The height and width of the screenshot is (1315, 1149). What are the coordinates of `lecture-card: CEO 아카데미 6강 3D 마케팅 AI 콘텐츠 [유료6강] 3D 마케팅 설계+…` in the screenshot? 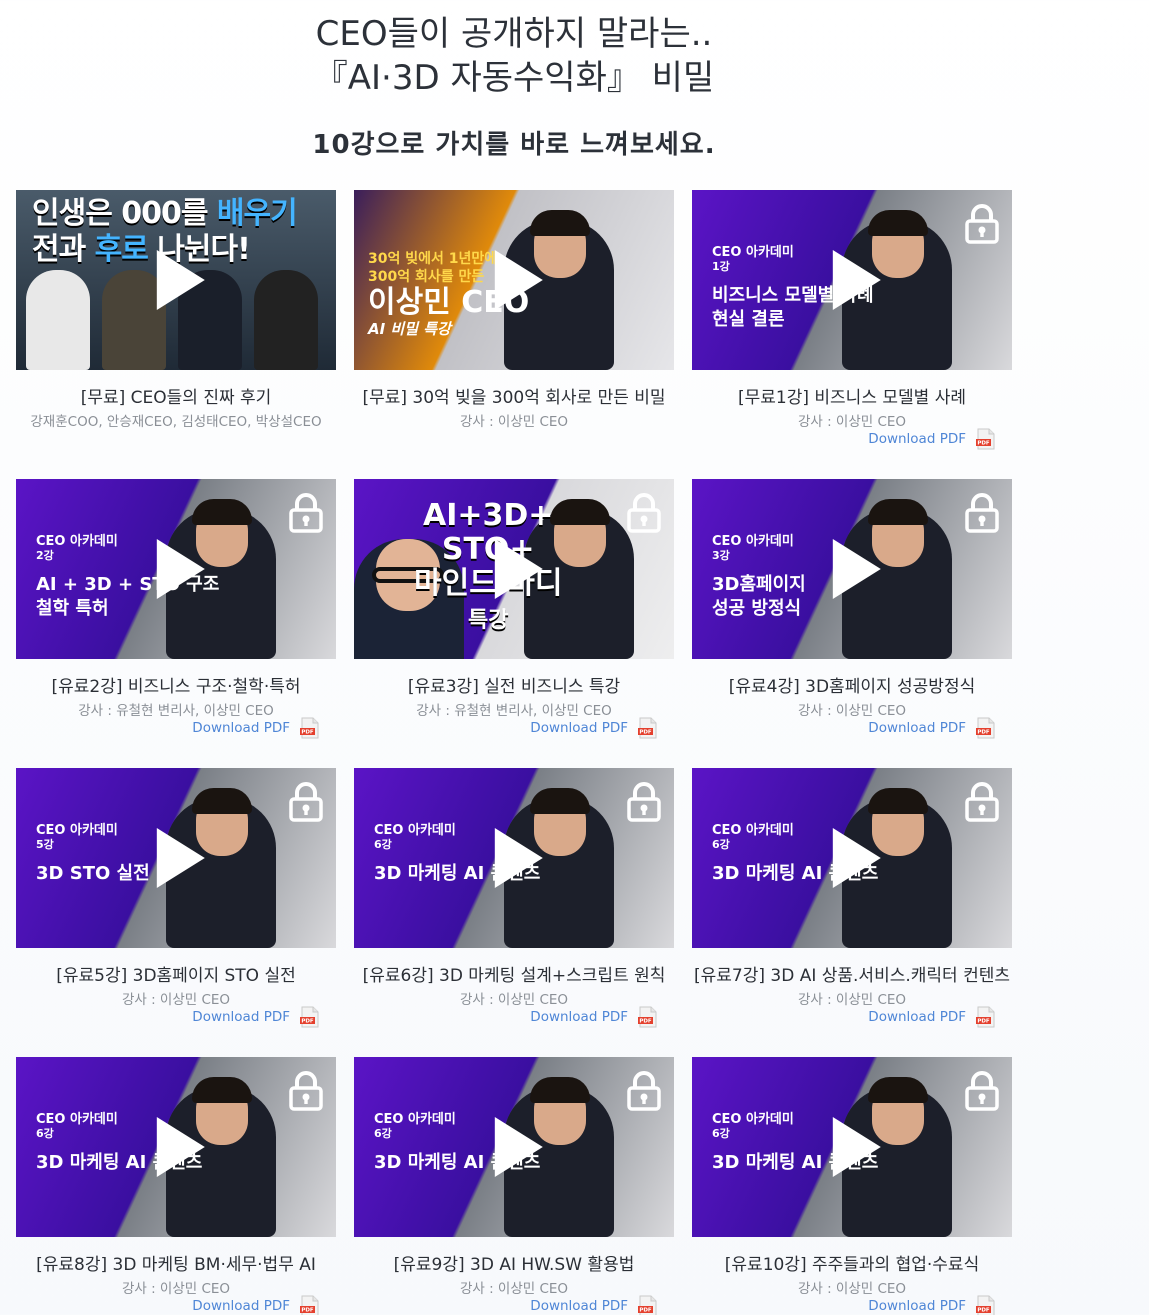 It's located at (514, 912).